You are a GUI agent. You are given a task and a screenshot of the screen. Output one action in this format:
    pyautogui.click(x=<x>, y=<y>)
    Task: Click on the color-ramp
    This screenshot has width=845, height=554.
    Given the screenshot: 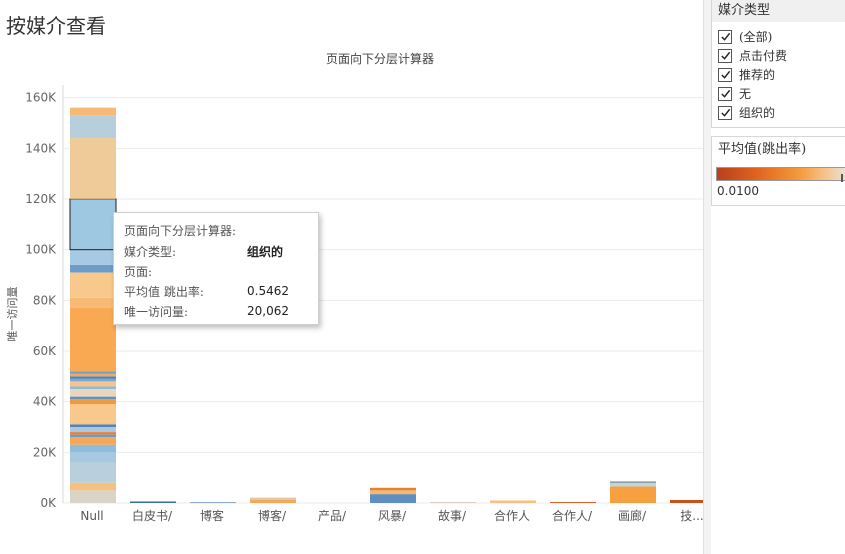 What is the action you would take?
    pyautogui.click(x=780, y=174)
    